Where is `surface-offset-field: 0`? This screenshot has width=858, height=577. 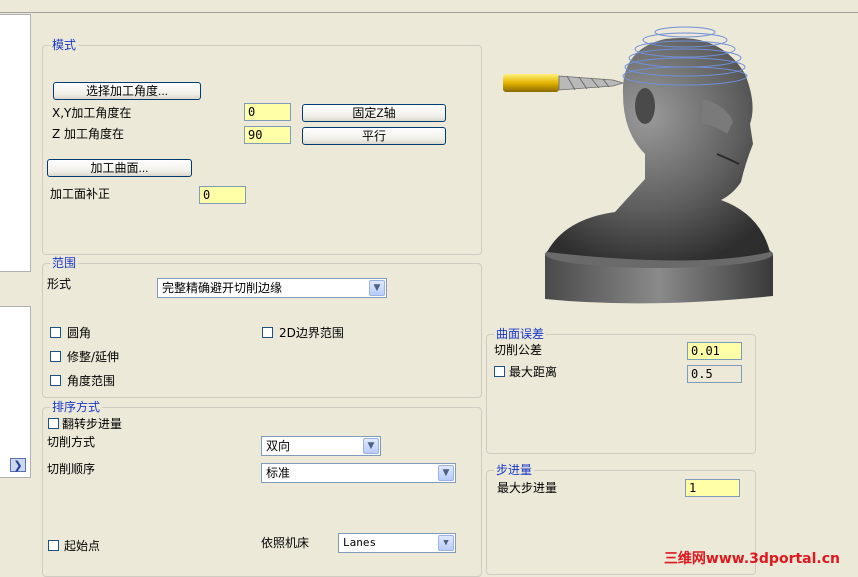 surface-offset-field: 0 is located at coordinates (222, 195).